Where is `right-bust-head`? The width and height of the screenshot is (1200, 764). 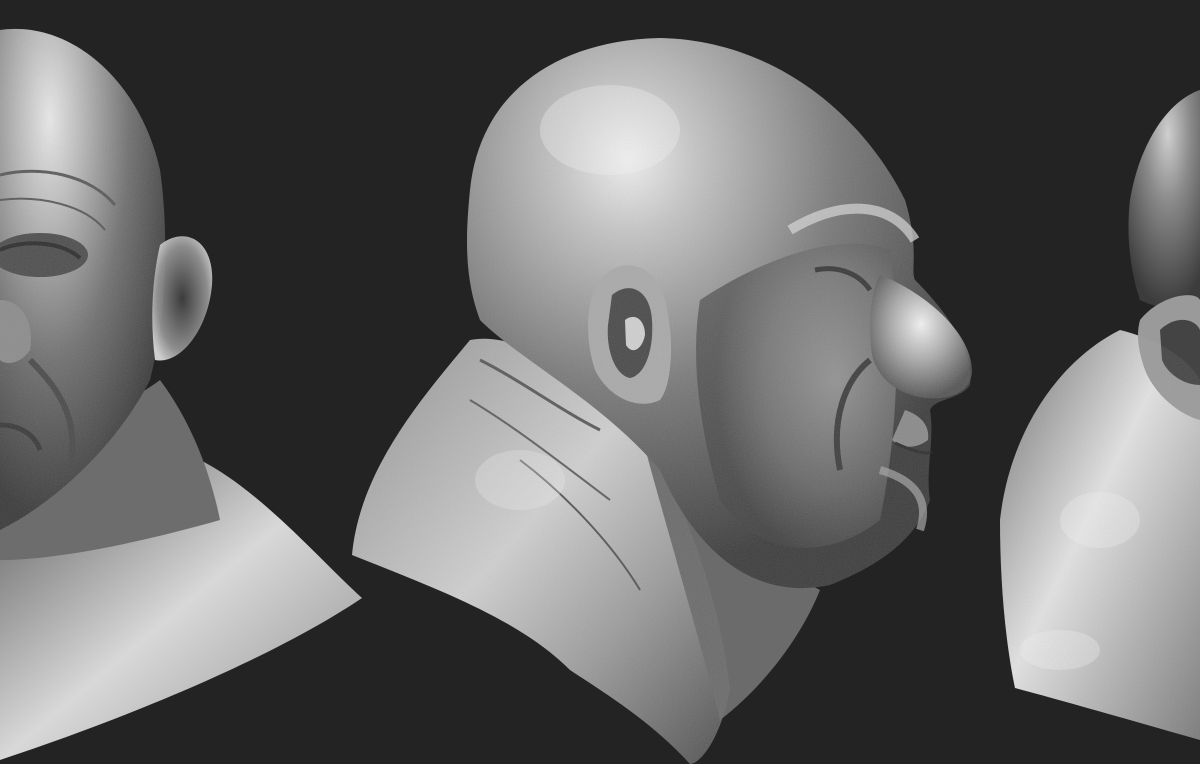
right-bust-head is located at coordinates (1164, 199).